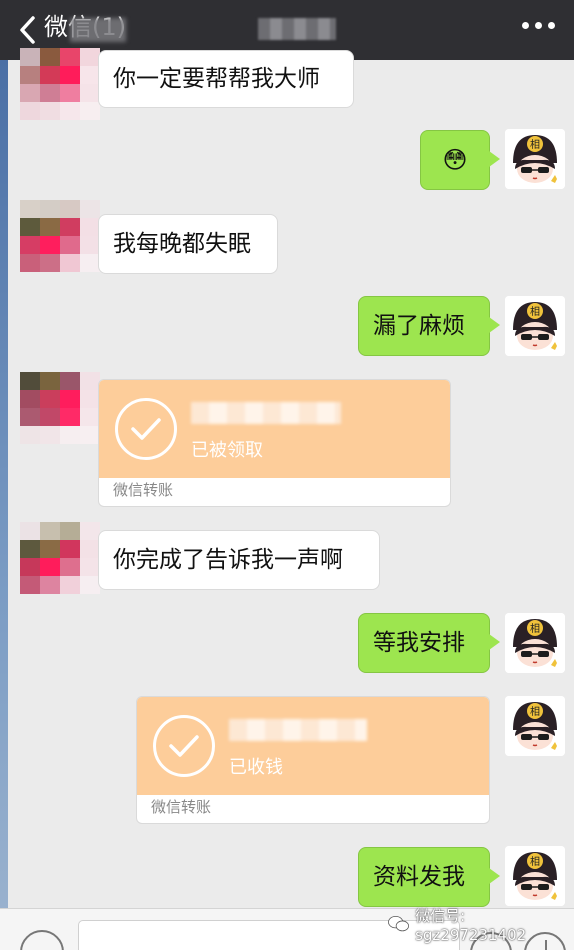 The image size is (574, 950). I want to click on message-bubble: 漏了麻烦, so click(429, 326).